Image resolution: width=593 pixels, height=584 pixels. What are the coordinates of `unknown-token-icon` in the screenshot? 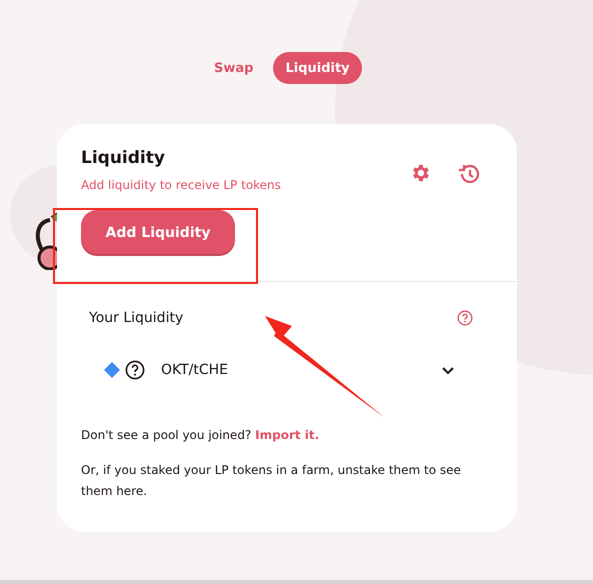 It's located at (135, 370).